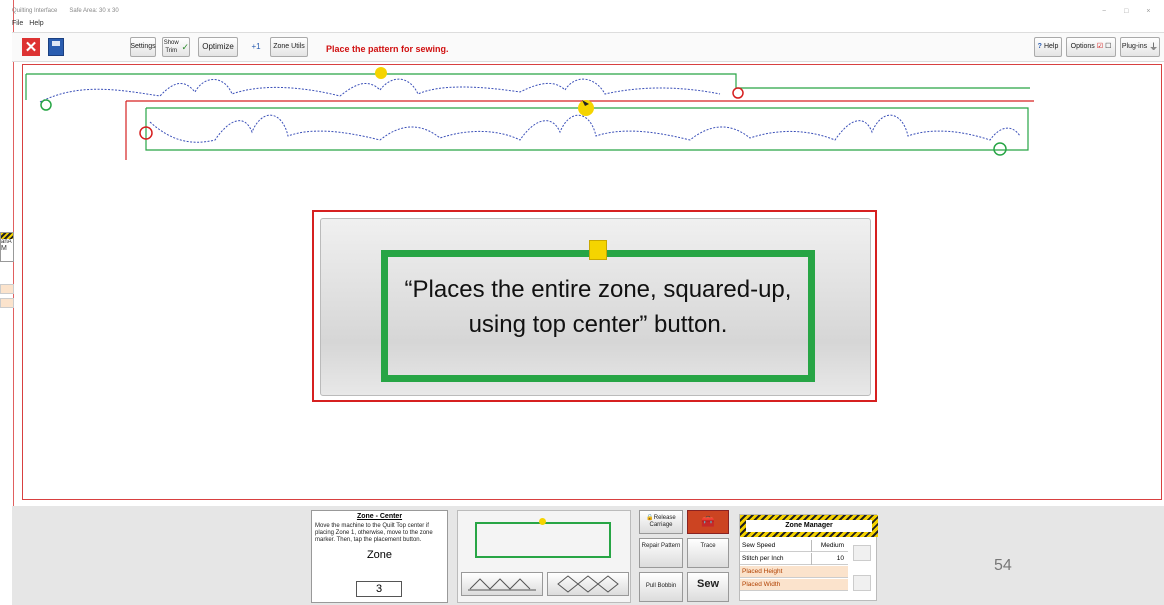 The height and width of the screenshot is (605, 1164). I want to click on zone-panel-title: Zone - Center, so click(379, 516).